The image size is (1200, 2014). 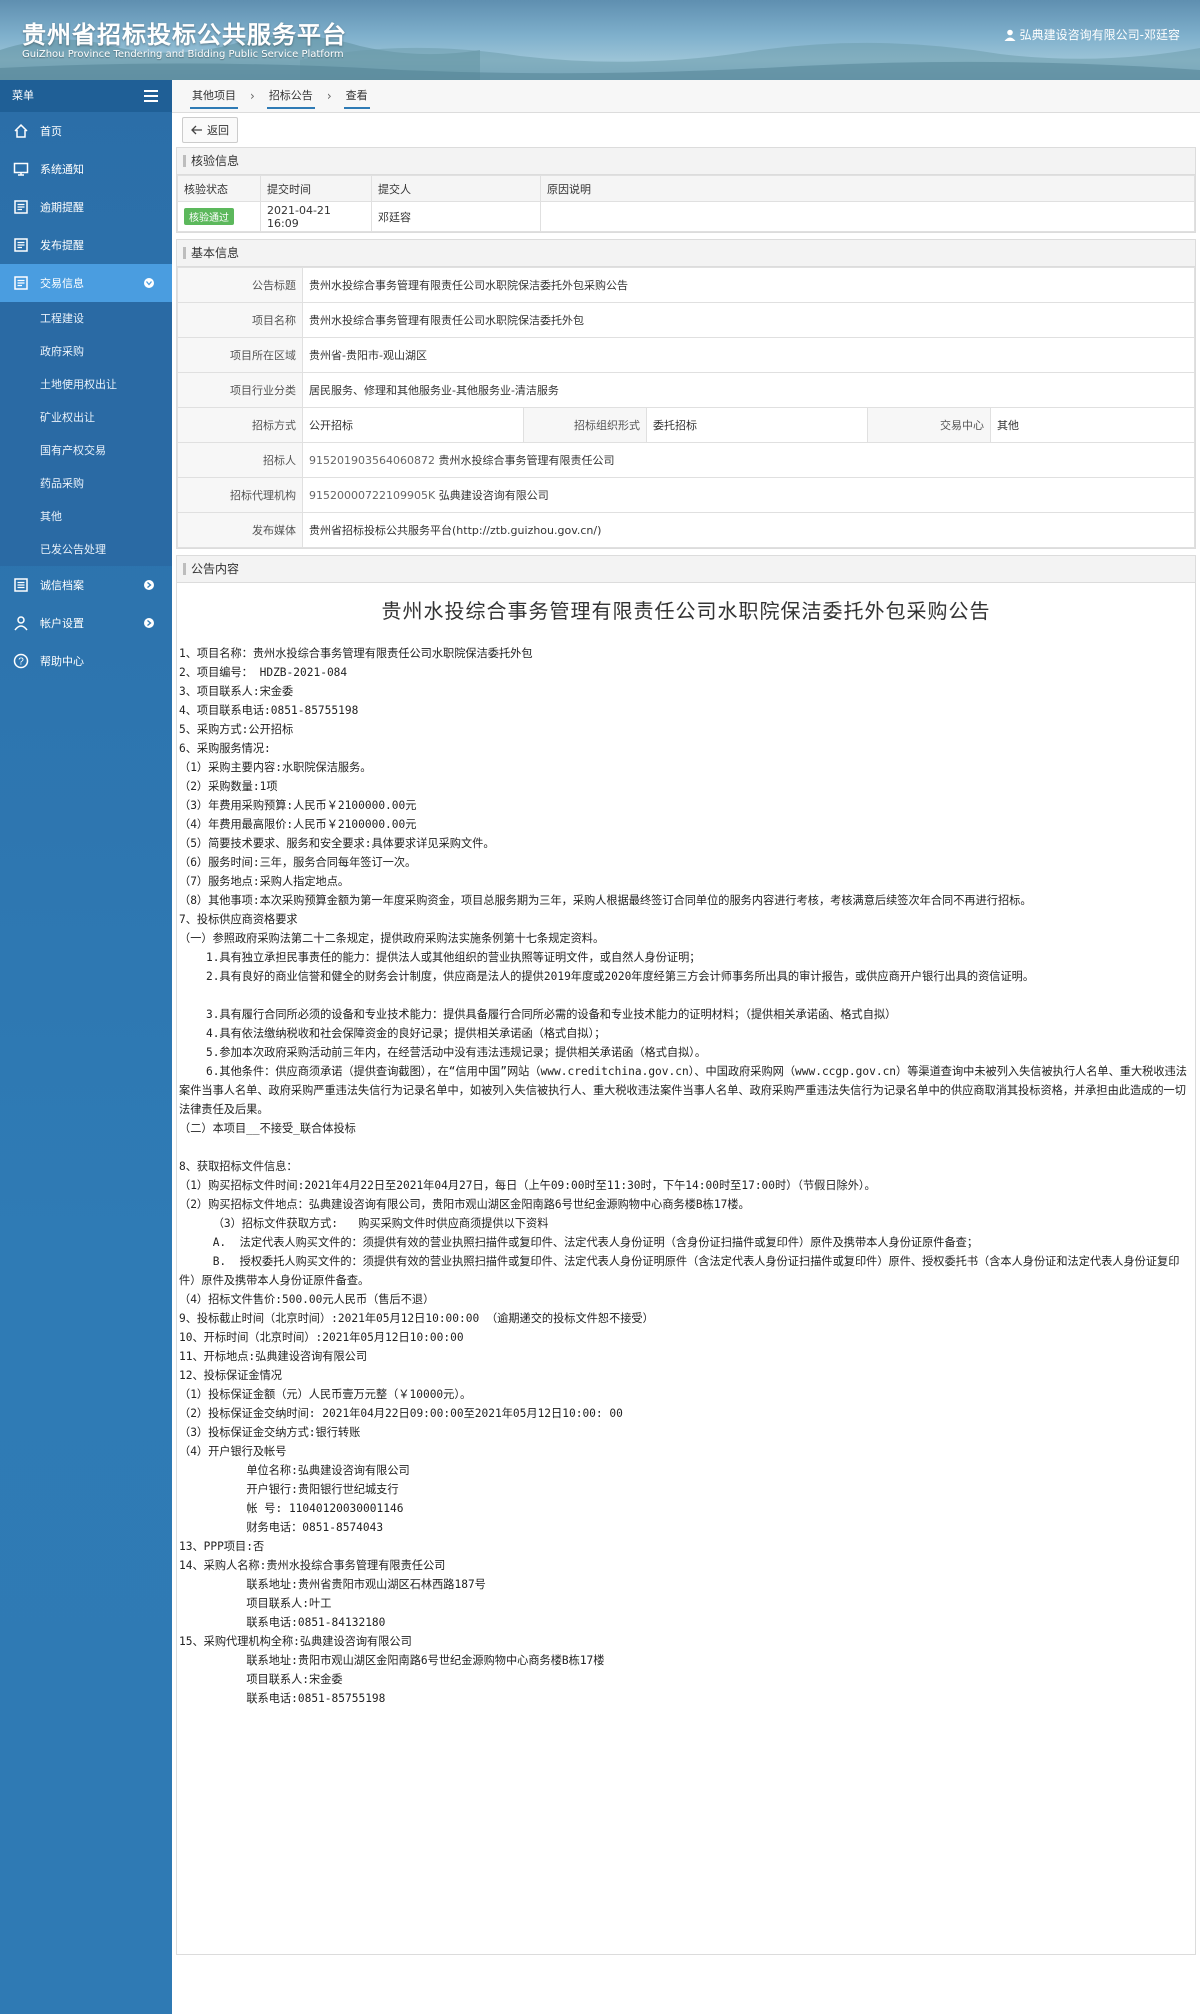 I want to click on nav-credit-archive: 诚信档案, so click(x=86, y=585).